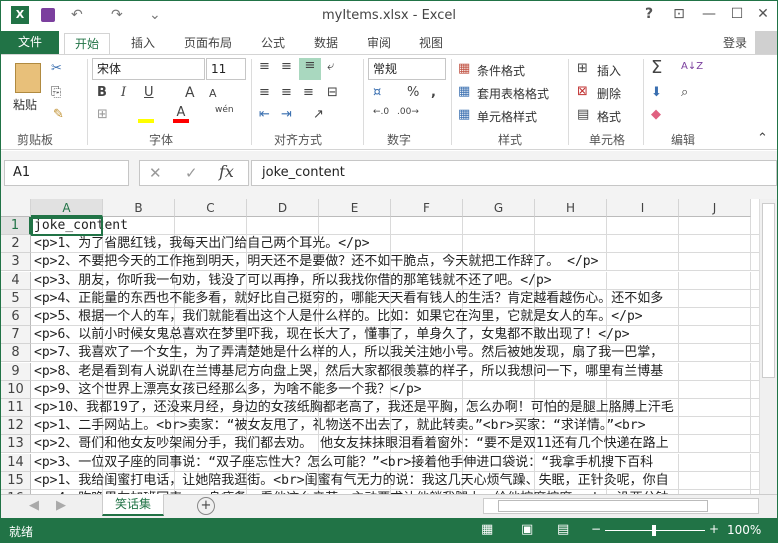 This screenshot has height=543, width=778. Describe the element at coordinates (762, 138) in the screenshot. I see `collapse-ribbon-icon: ⌃` at that location.